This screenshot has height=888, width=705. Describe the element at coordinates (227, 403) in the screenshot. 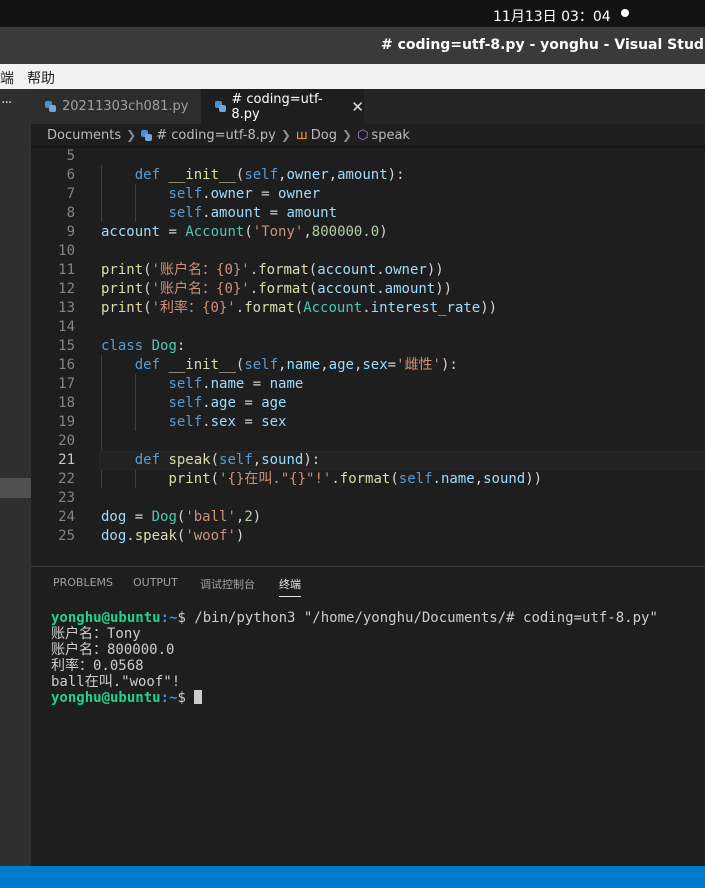

I see `code-text: self.age = age` at that location.